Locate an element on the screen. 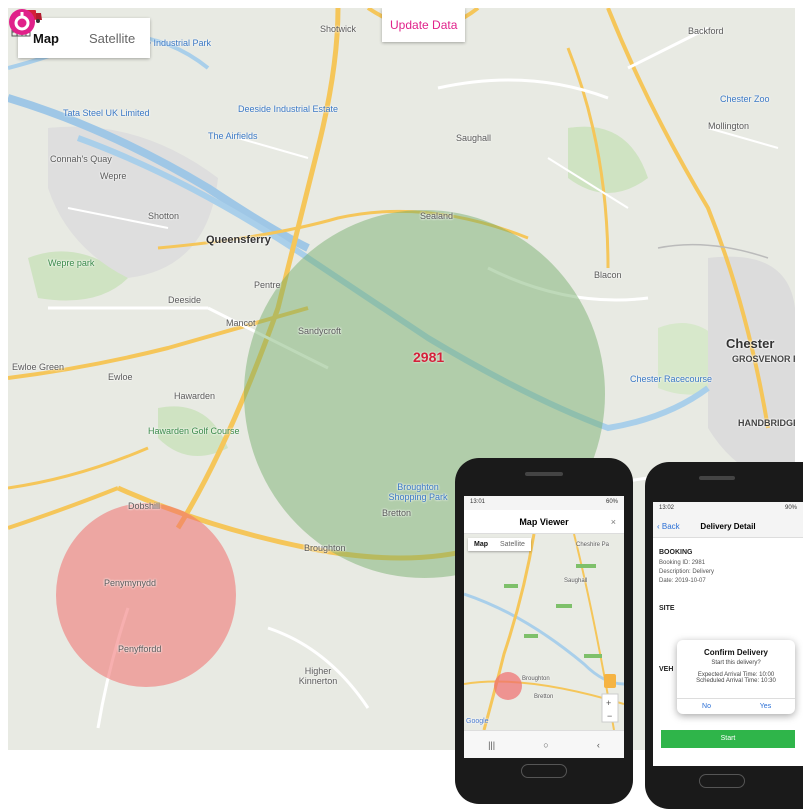 The height and width of the screenshot is (809, 803). mini-place-label: Cheshire Pa is located at coordinates (593, 545).